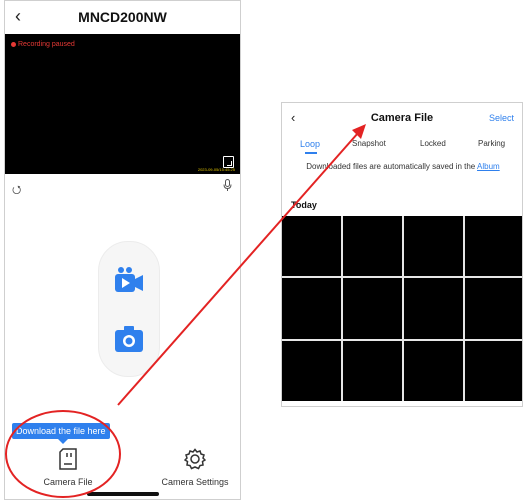  What do you see at coordinates (402, 148) in the screenshot?
I see `file-type-tabs: Loop Snapshot Locked Parking` at bounding box center [402, 148].